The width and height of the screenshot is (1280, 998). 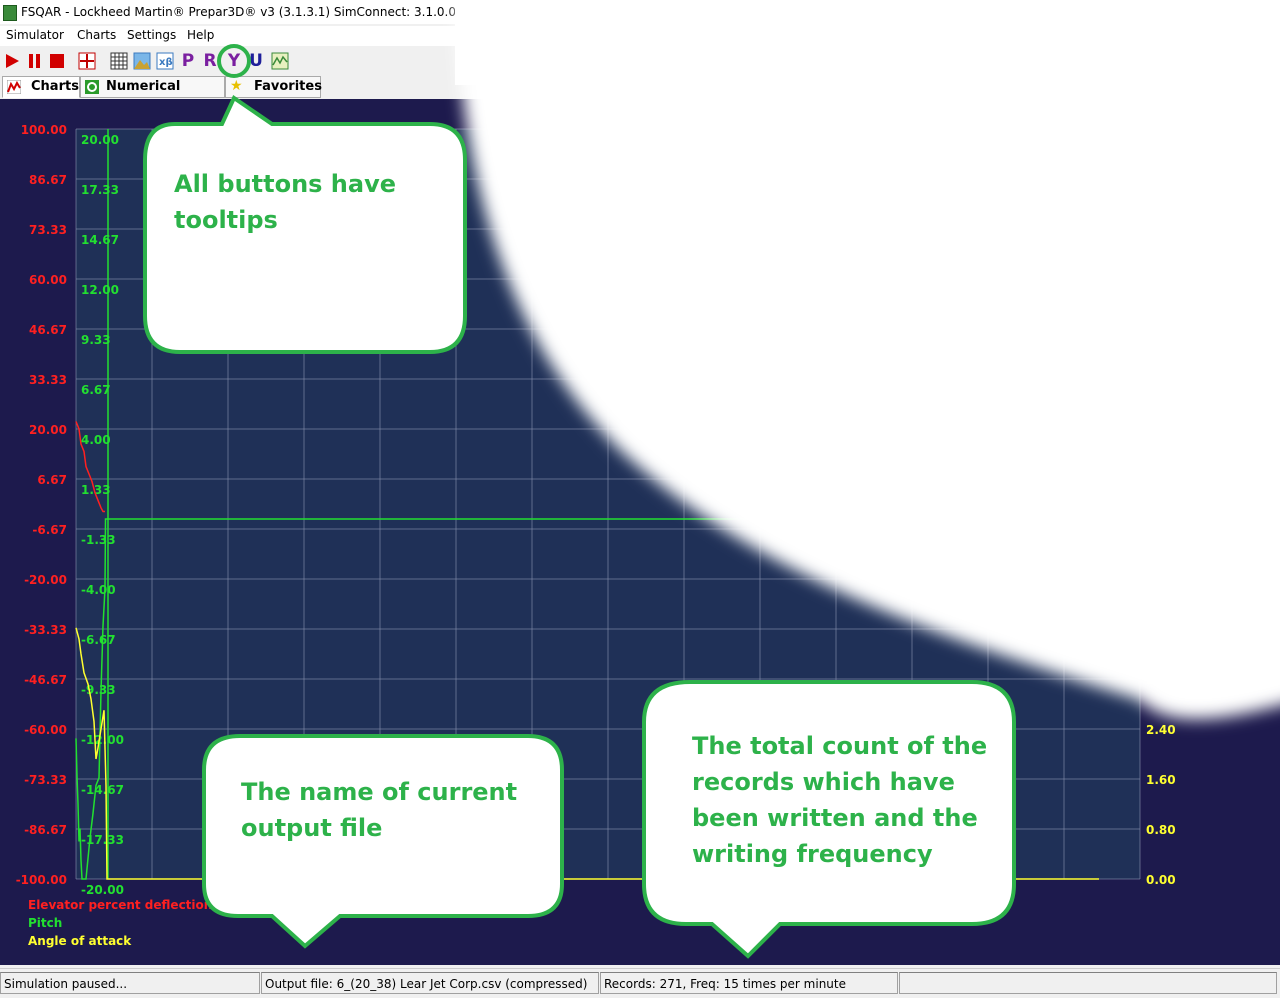 What do you see at coordinates (226, 220) in the screenshot?
I see `tooltips-callout-line2: tooltips` at bounding box center [226, 220].